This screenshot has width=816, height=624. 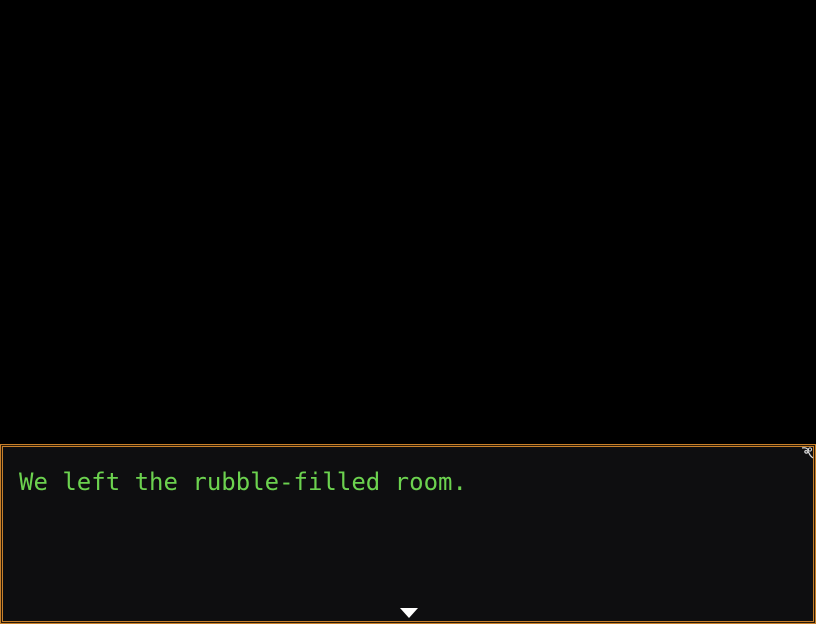 I want to click on continue-arrow-icon, so click(x=409, y=613).